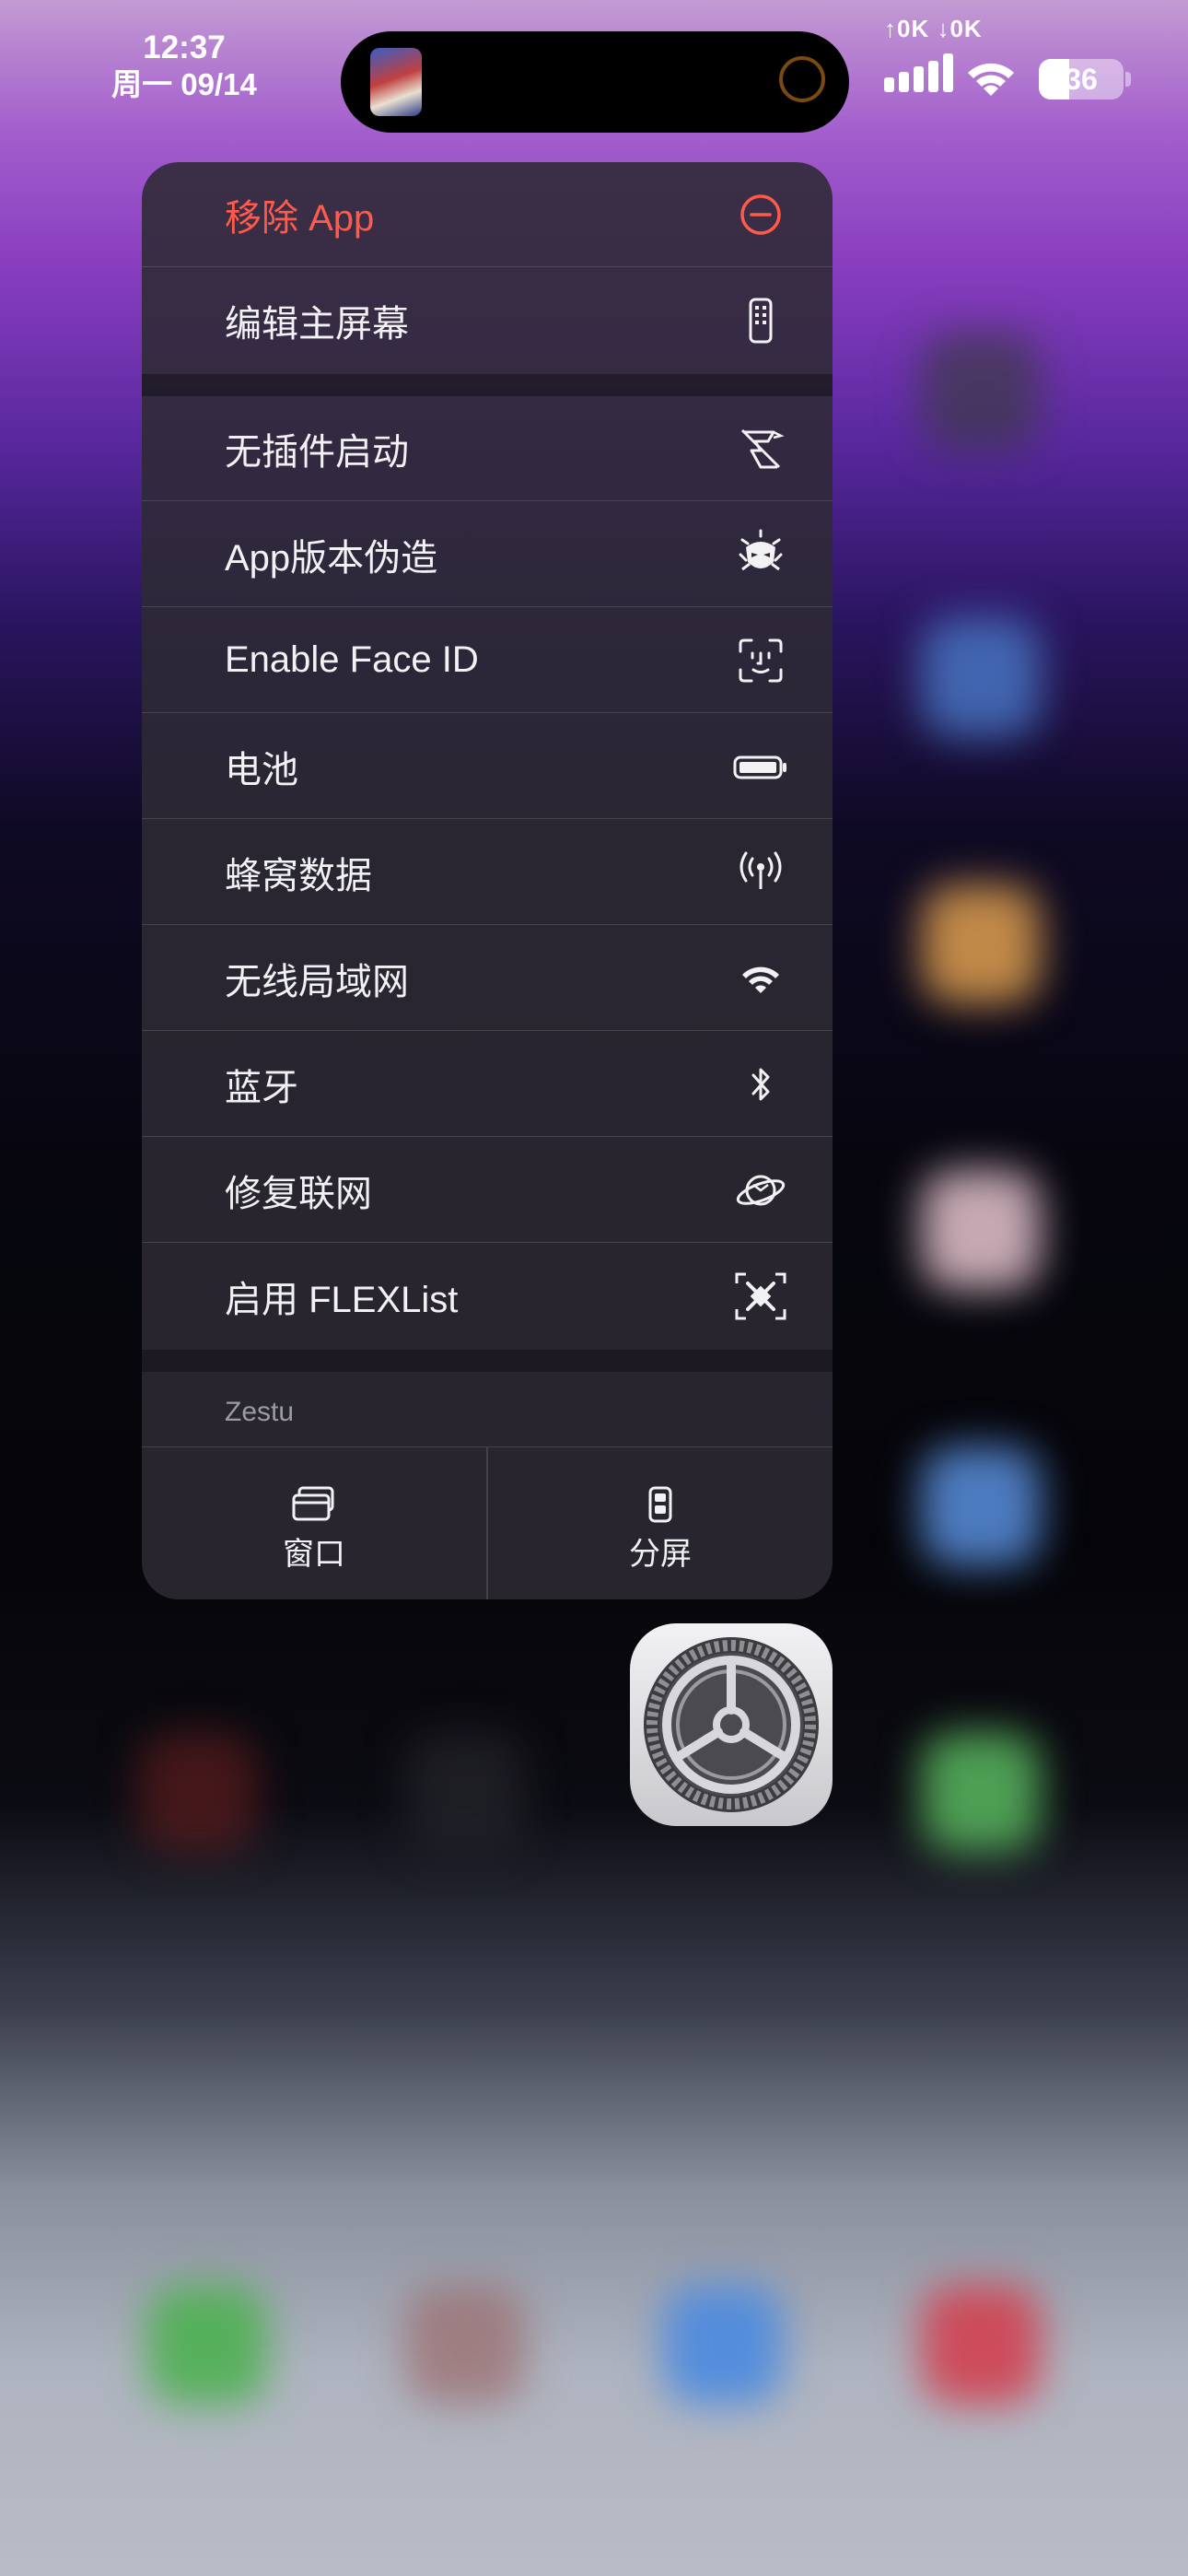 The image size is (1188, 2576). What do you see at coordinates (760, 872) in the screenshot?
I see `antenna-icon` at bounding box center [760, 872].